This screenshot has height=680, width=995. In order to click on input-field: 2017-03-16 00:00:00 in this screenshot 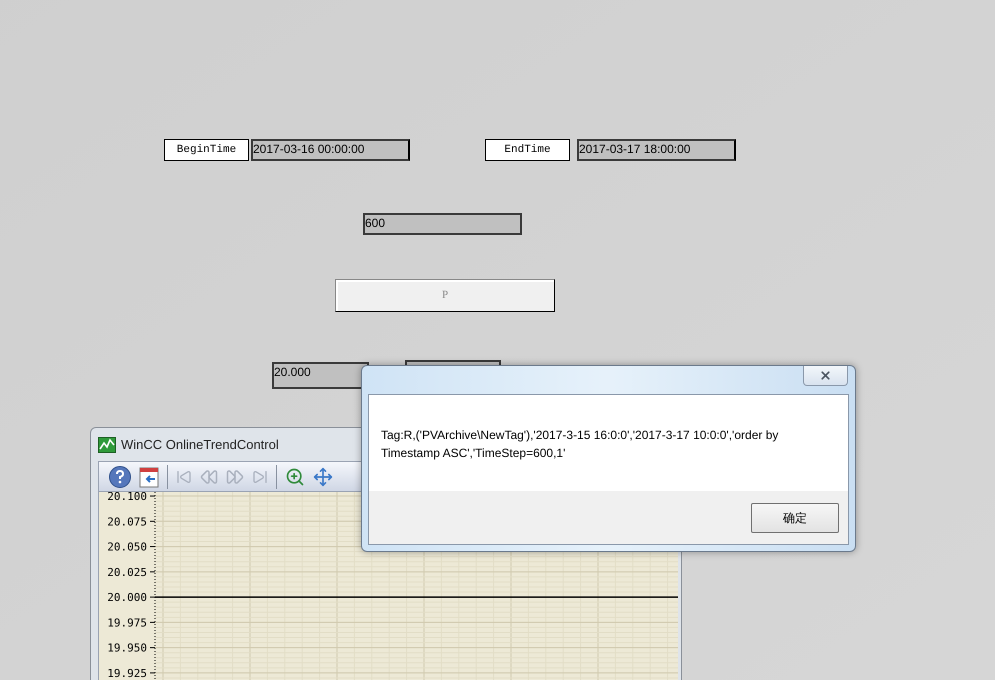, I will do `click(330, 150)`.